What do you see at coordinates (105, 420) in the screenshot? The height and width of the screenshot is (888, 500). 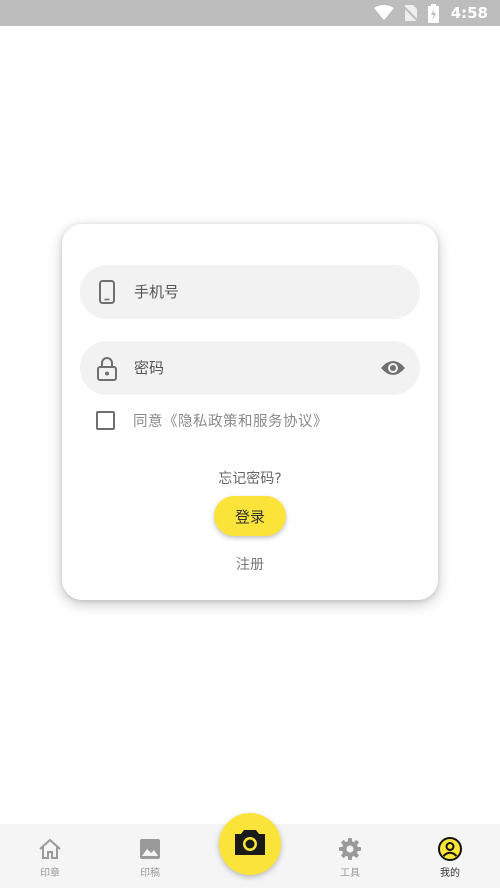 I see `agree-checkbox` at bounding box center [105, 420].